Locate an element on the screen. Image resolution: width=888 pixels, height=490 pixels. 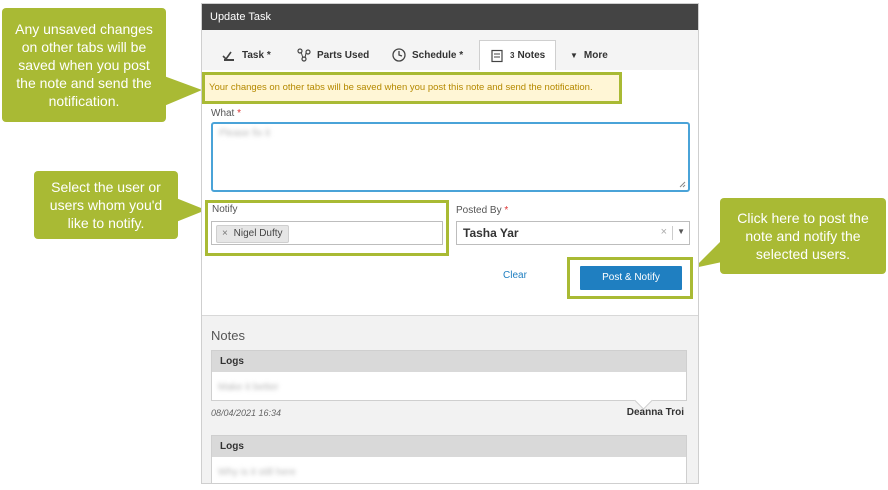
note-body: Make it better is located at coordinates (449, 391).